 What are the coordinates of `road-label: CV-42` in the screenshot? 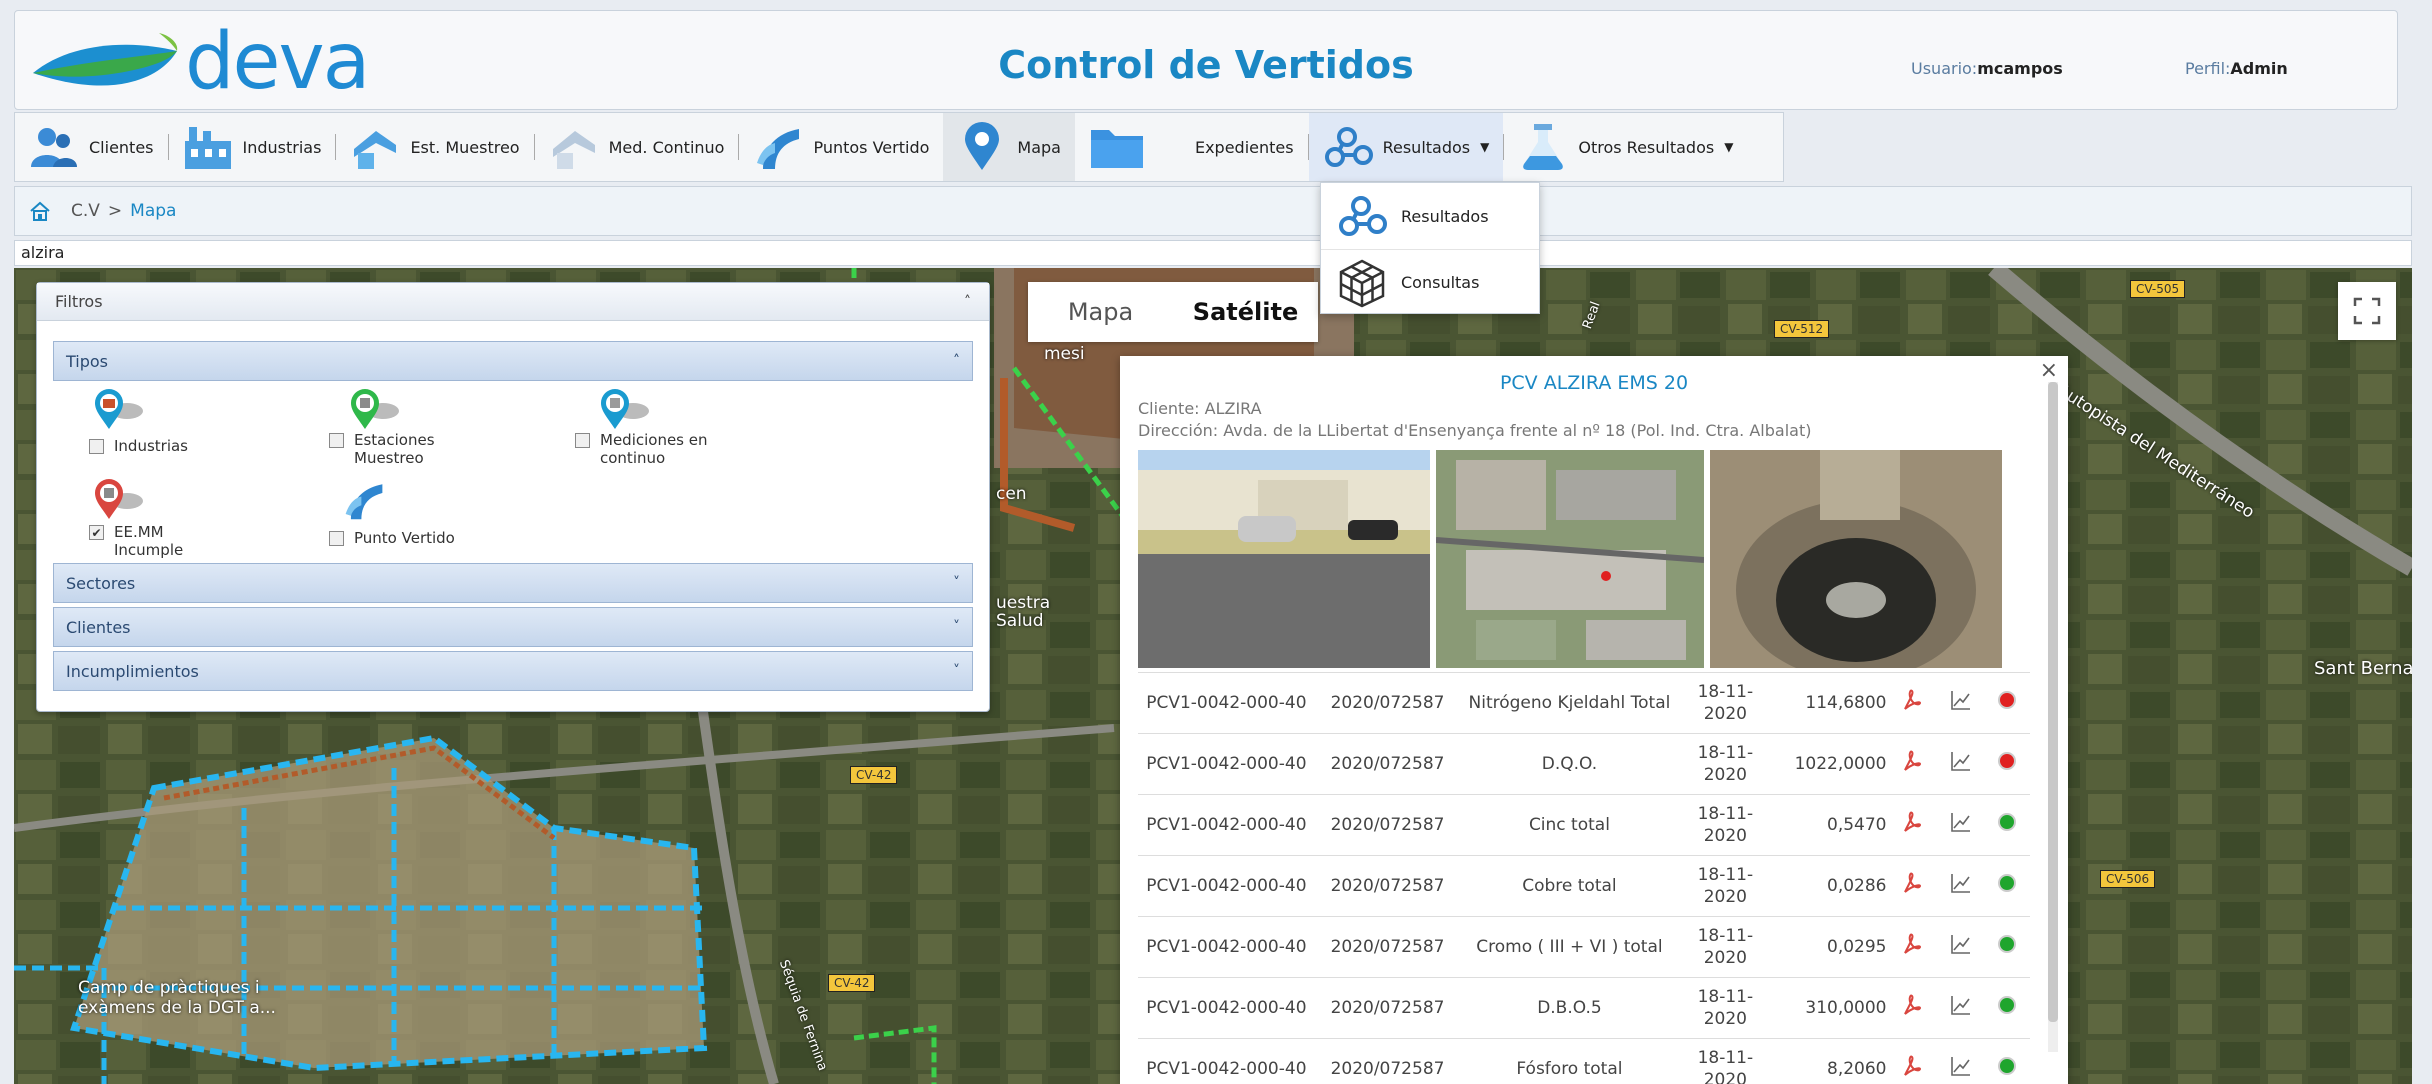 It's located at (874, 775).